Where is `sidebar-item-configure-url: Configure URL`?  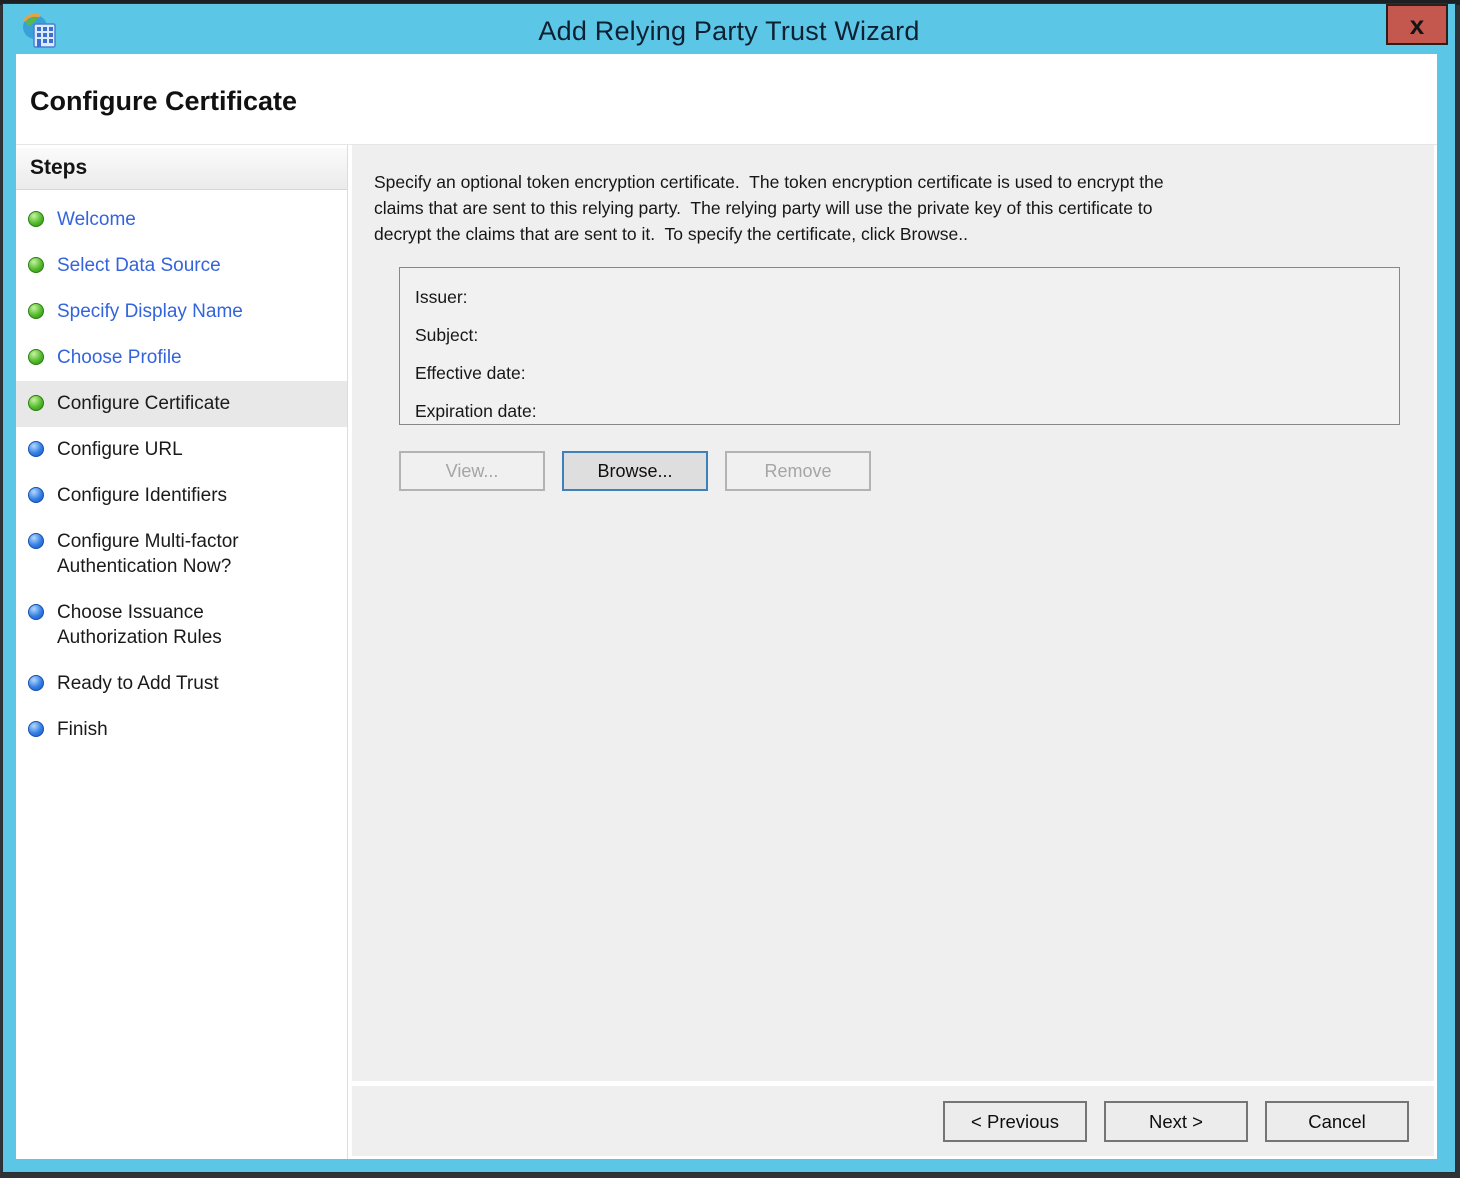
sidebar-item-configure-url: Configure URL is located at coordinates (181, 450).